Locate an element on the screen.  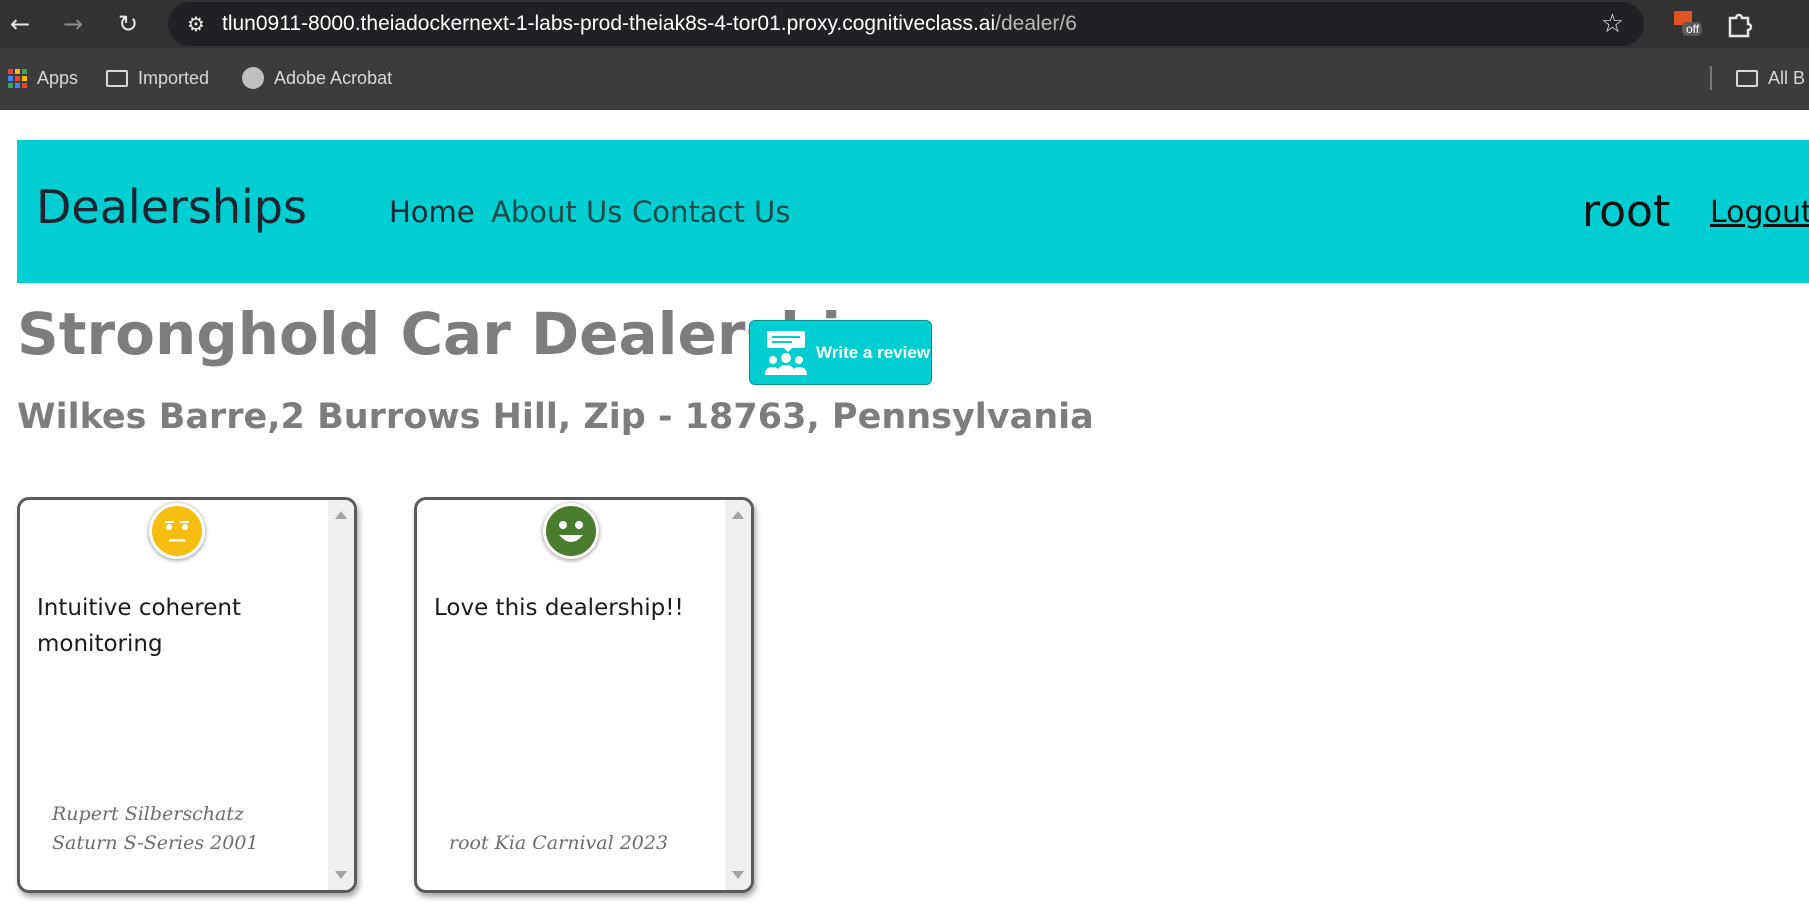
happy-face-icon is located at coordinates (571, 531).